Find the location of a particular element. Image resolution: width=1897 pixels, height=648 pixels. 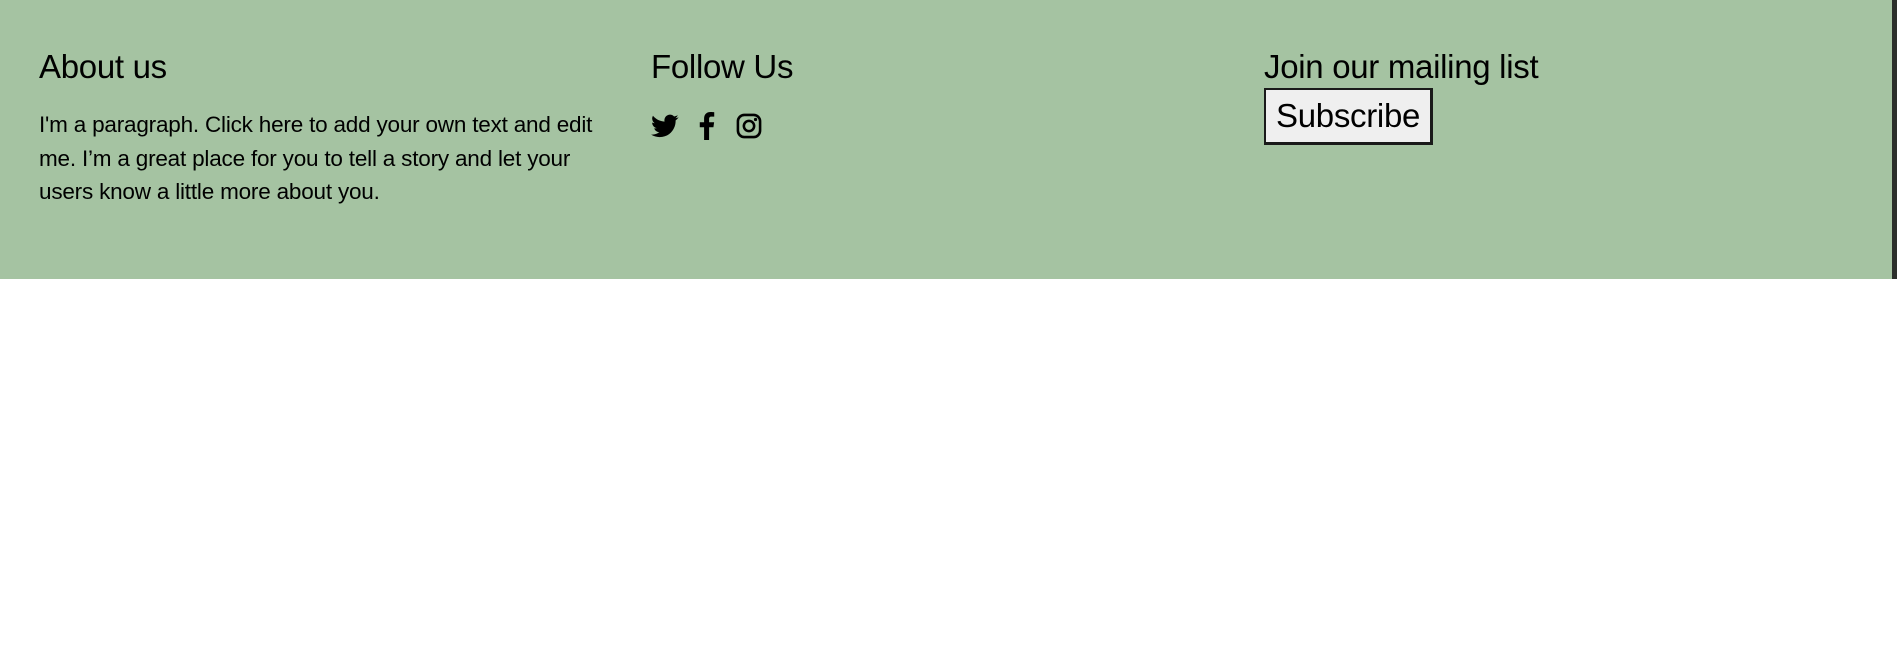

twitter-icon is located at coordinates (665, 126).